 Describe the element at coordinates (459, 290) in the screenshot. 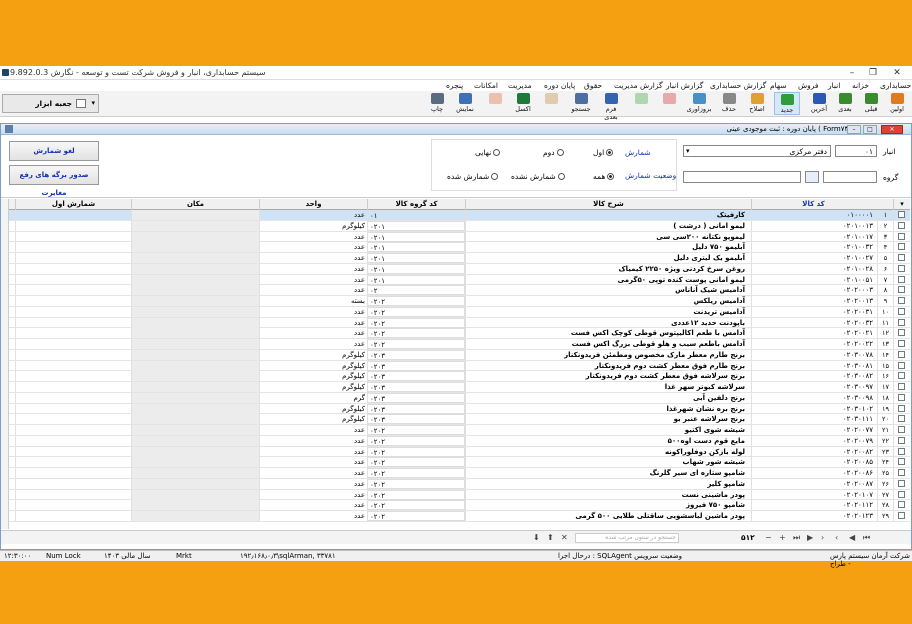

I see `table-row: ۸ ۰۲۰۲۰۰۰۳ آداميس شيک آناناس ۰۲ عدد` at that location.